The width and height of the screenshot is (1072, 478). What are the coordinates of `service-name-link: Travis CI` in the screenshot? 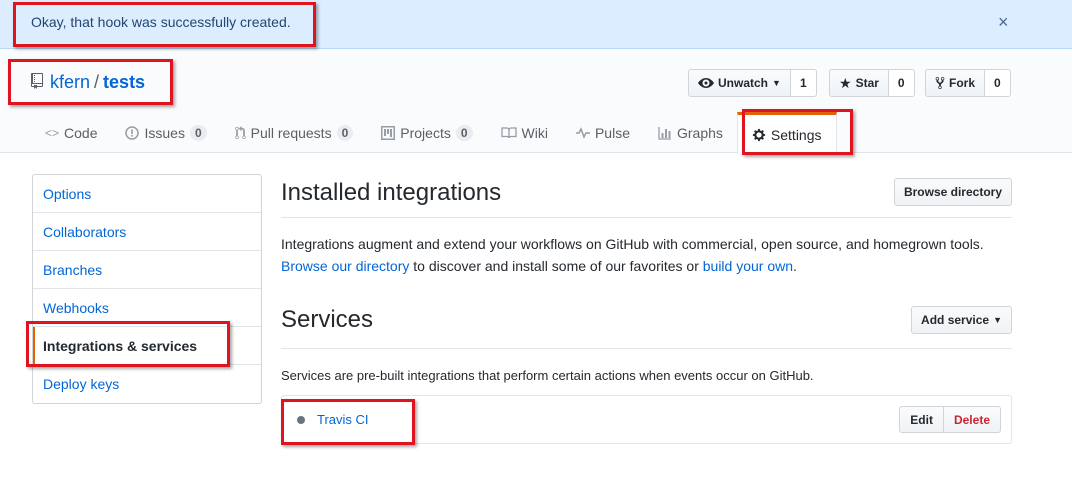 It's located at (343, 419).